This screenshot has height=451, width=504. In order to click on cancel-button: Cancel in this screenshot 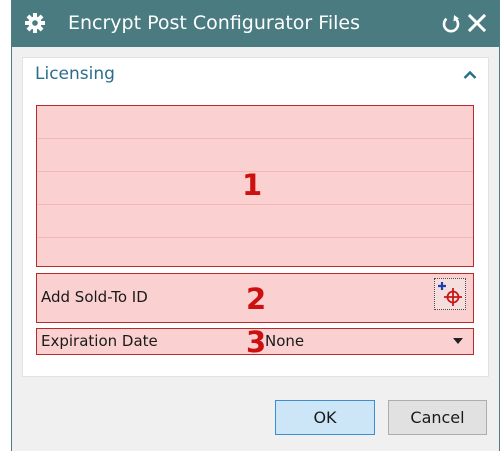, I will do `click(437, 417)`.